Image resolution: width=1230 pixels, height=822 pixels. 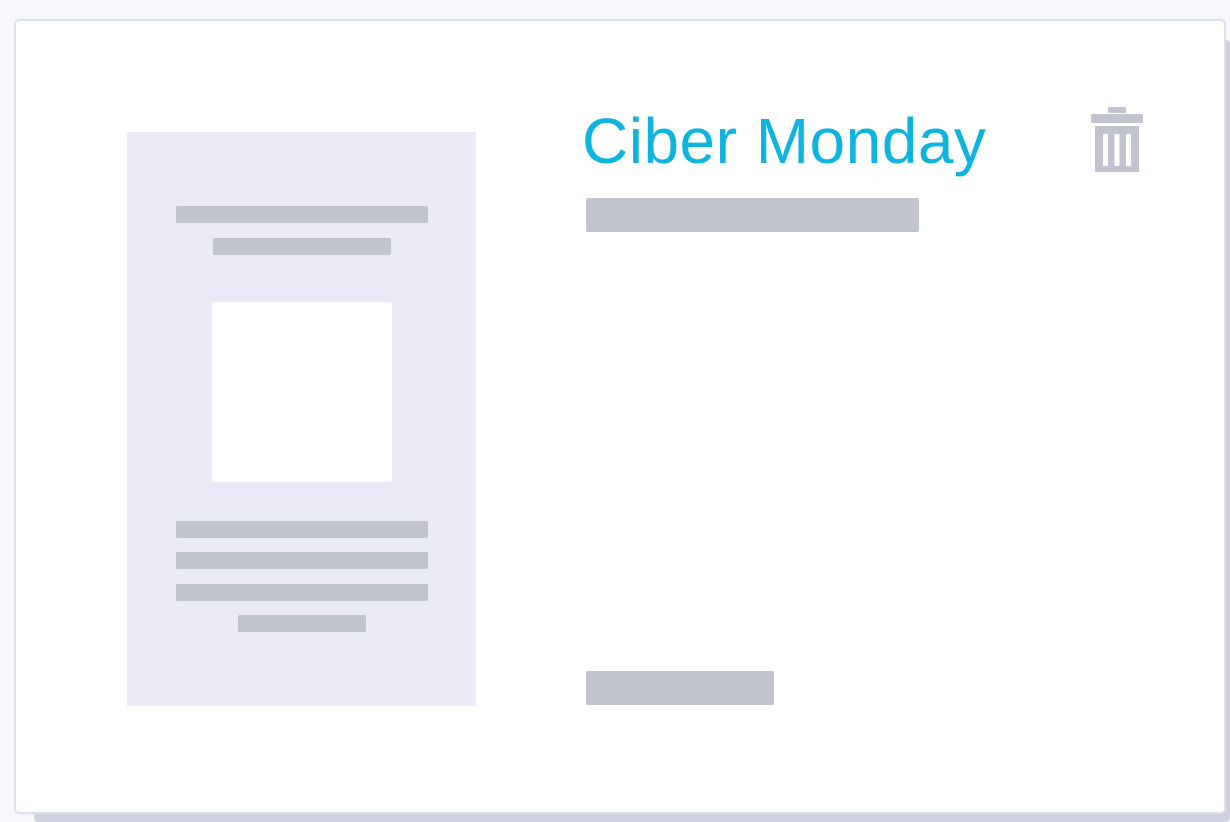 I want to click on template-date-placeholder, so click(x=680, y=688).